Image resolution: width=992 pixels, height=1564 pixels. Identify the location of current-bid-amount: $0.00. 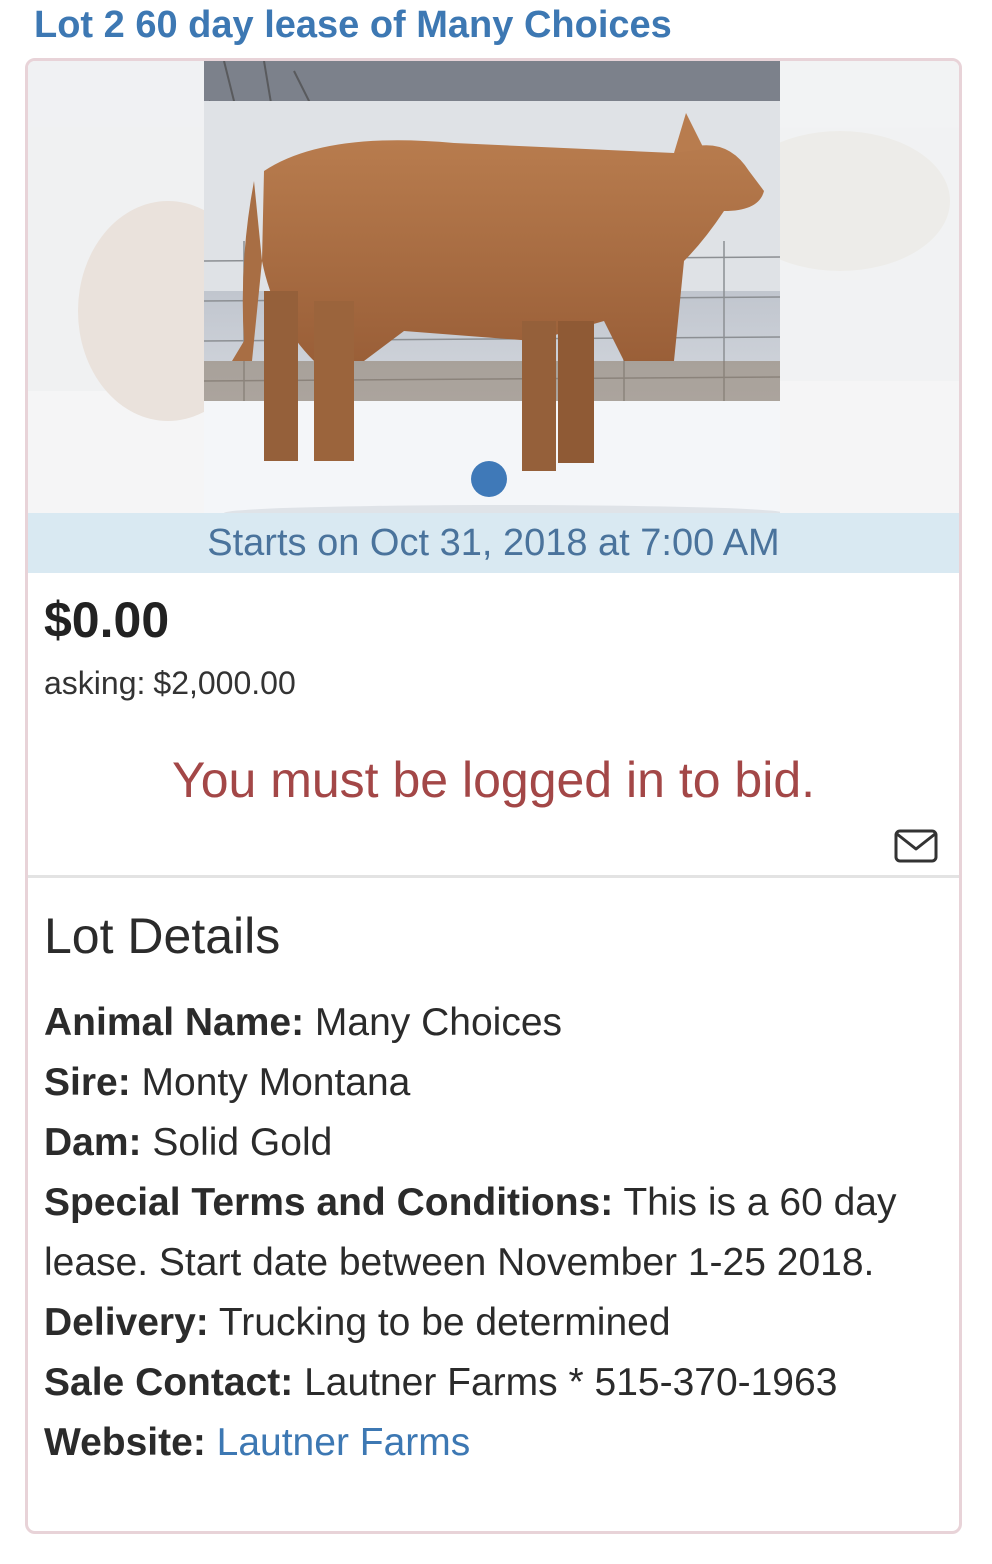
(107, 620).